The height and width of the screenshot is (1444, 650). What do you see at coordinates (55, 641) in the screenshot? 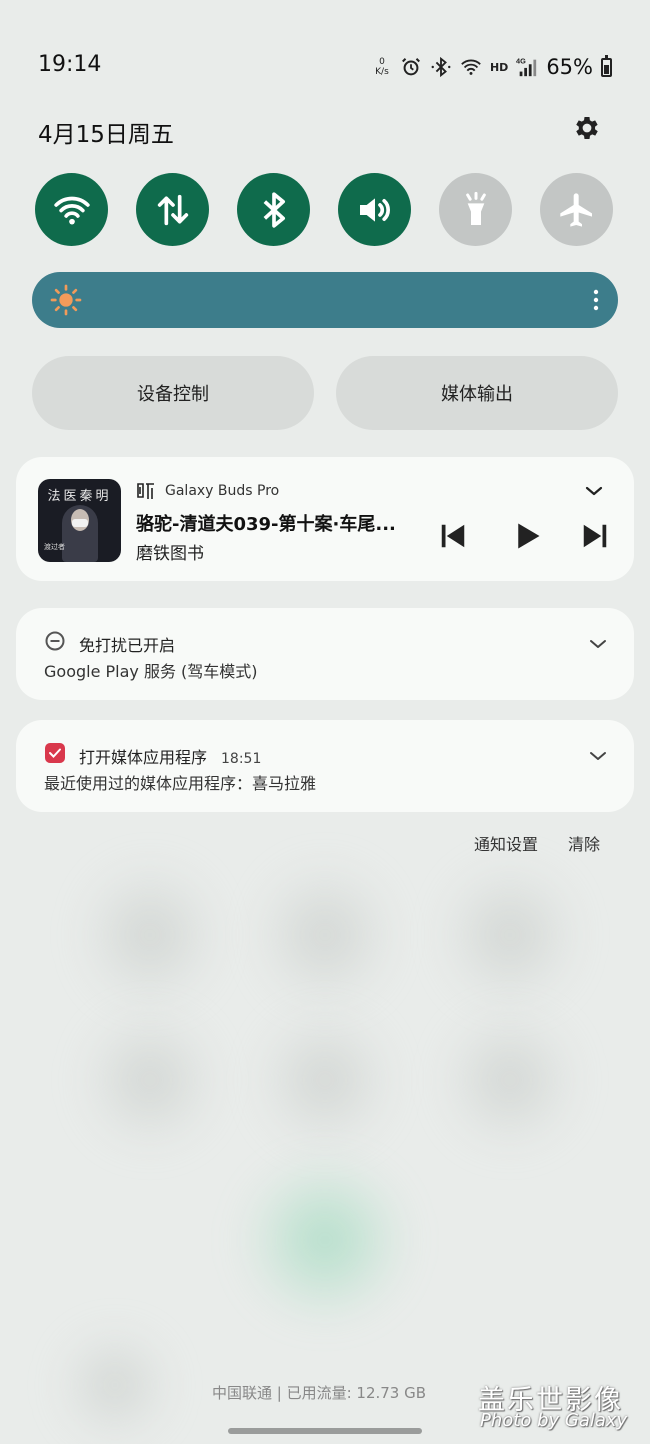
I see `do-not-disturb-icon` at bounding box center [55, 641].